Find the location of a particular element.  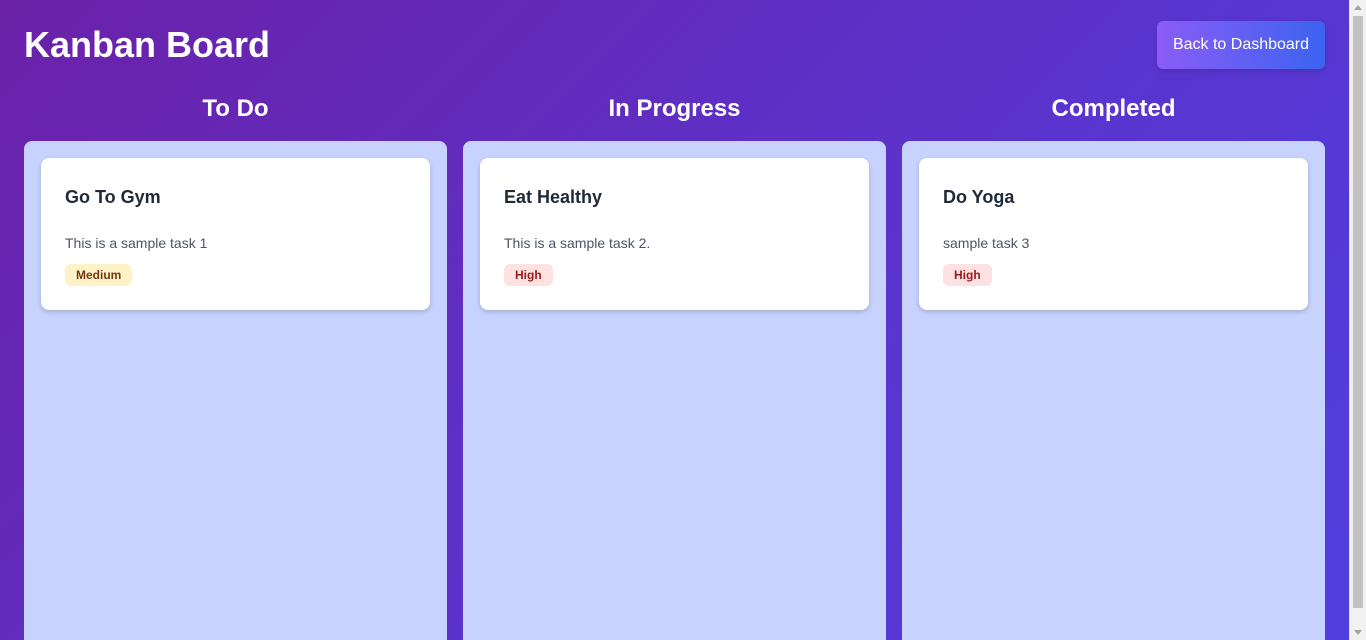

page-title: Kanban Board is located at coordinates (147, 44).